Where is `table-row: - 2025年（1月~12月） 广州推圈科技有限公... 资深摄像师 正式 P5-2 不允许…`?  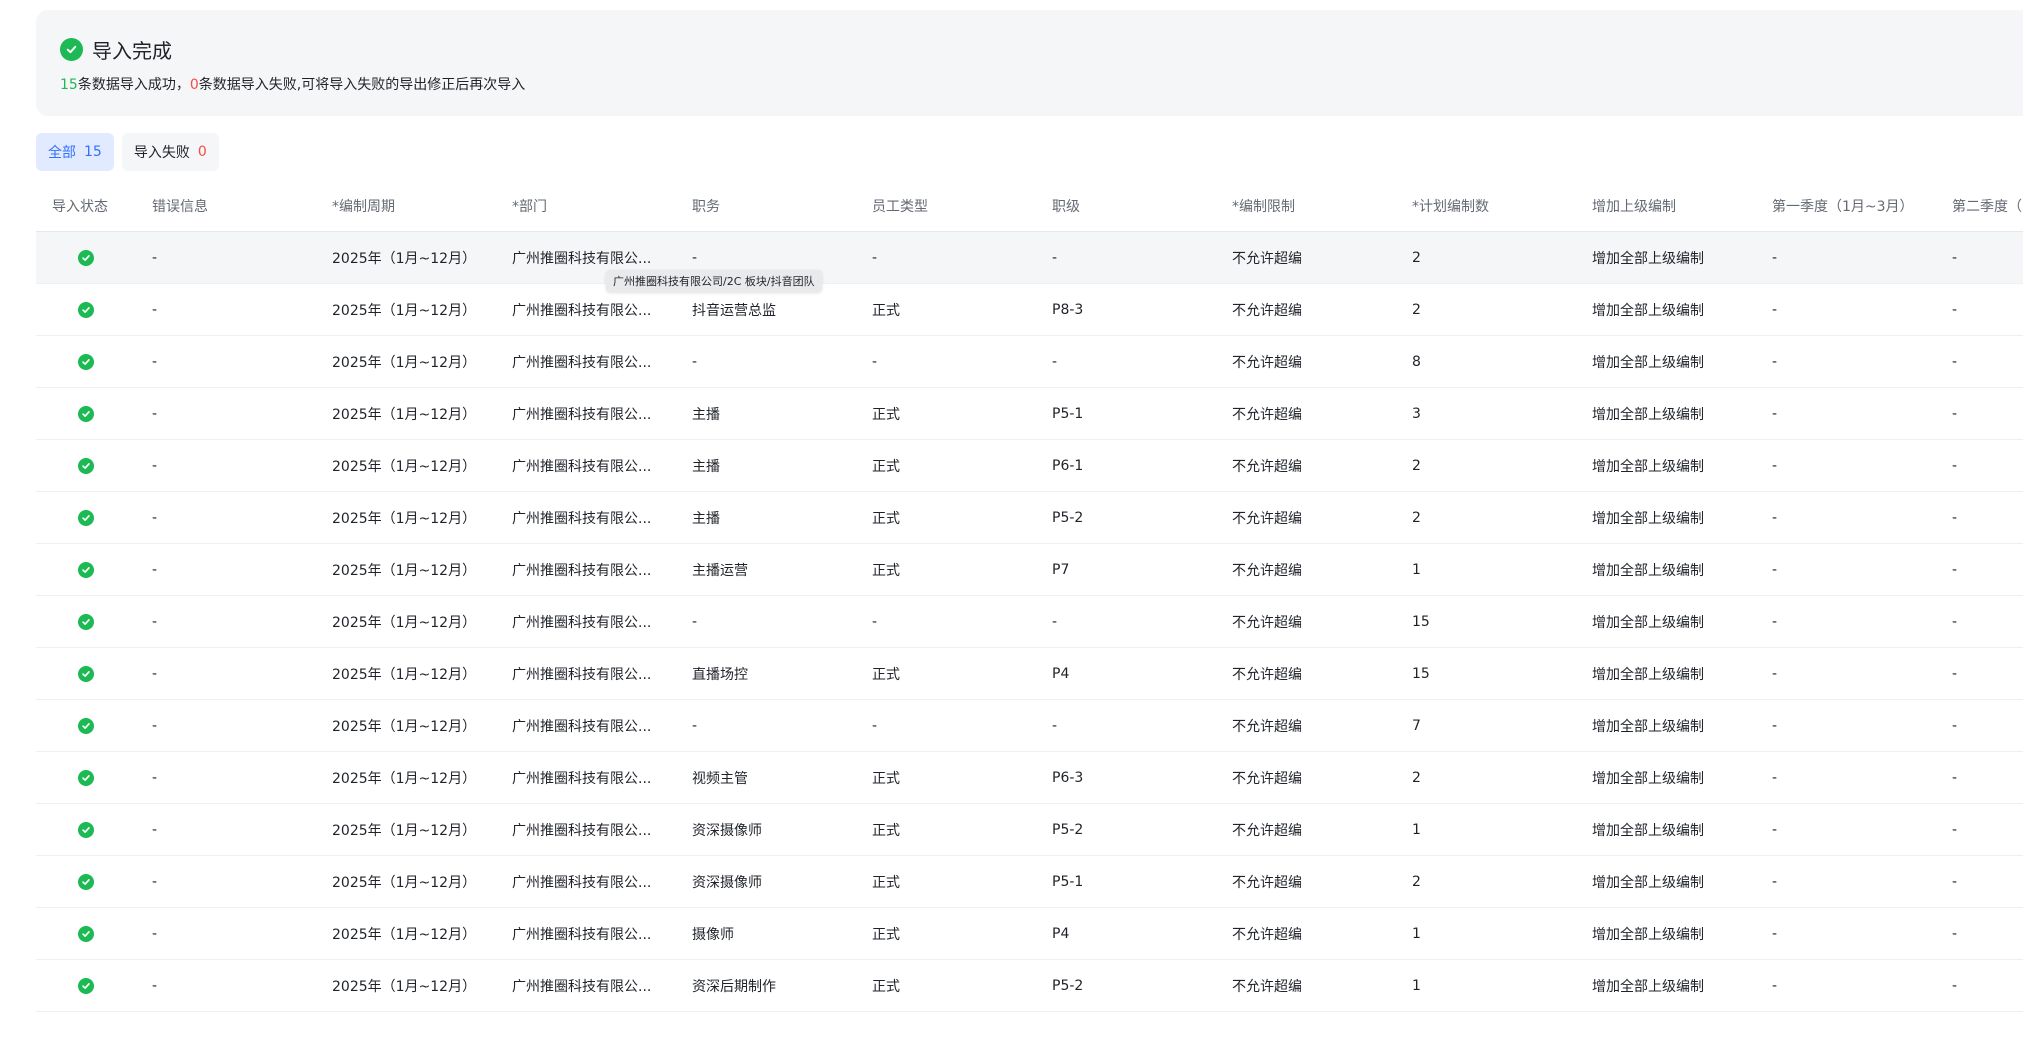
table-row: - 2025年（1月~12月） 广州推圈科技有限公... 资深摄像师 正式 P5-2 不允许… is located at coordinates (1029, 830).